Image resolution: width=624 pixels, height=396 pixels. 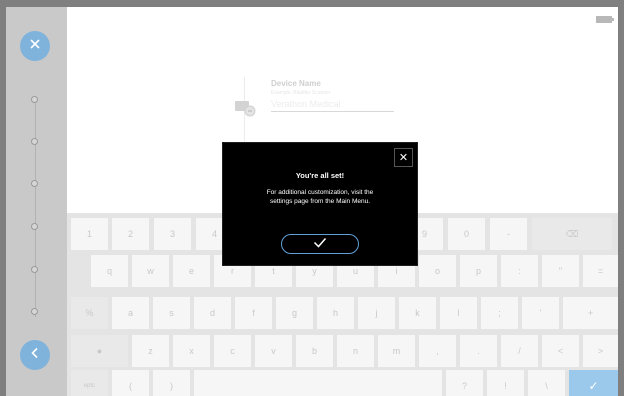 What do you see at coordinates (253, 313) in the screenshot?
I see `key: f` at bounding box center [253, 313].